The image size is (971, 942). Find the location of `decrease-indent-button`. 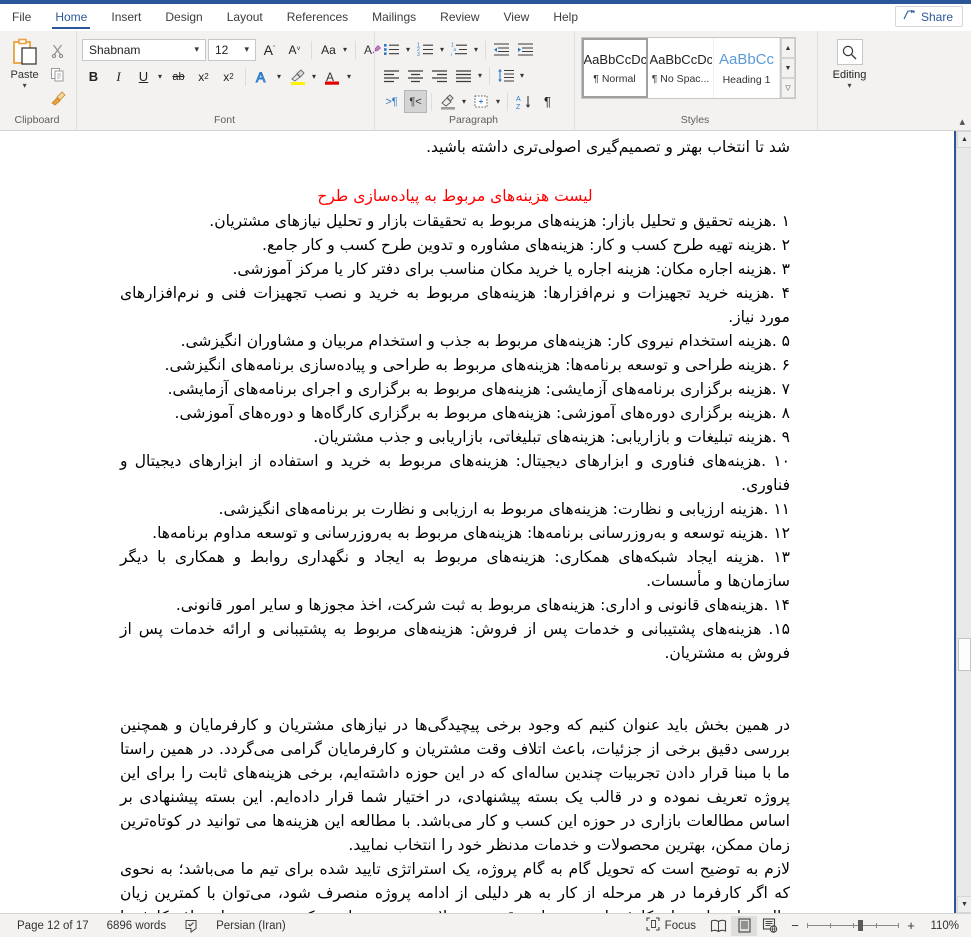

decrease-indent-button is located at coordinates (501, 49).